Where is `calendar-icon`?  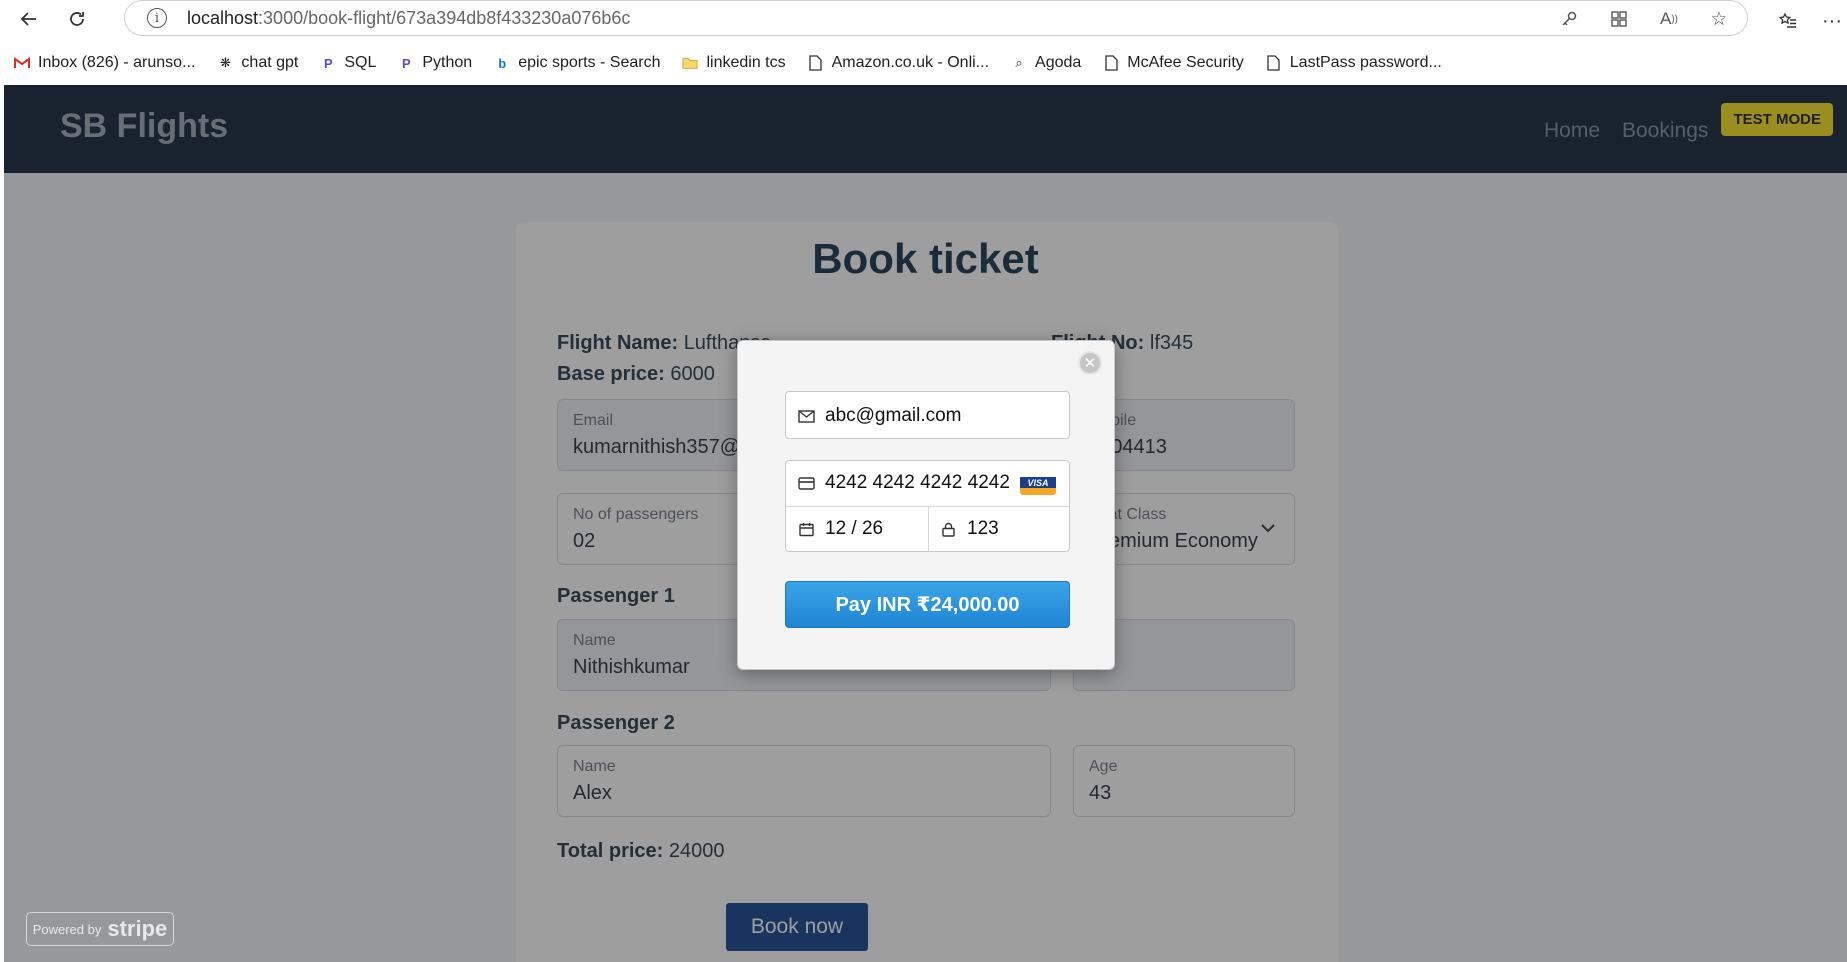
calendar-icon is located at coordinates (806, 529).